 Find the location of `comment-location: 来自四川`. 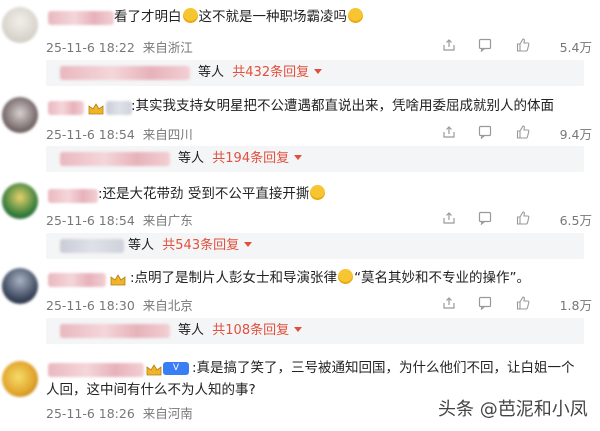

comment-location: 来自四川 is located at coordinates (167, 134).